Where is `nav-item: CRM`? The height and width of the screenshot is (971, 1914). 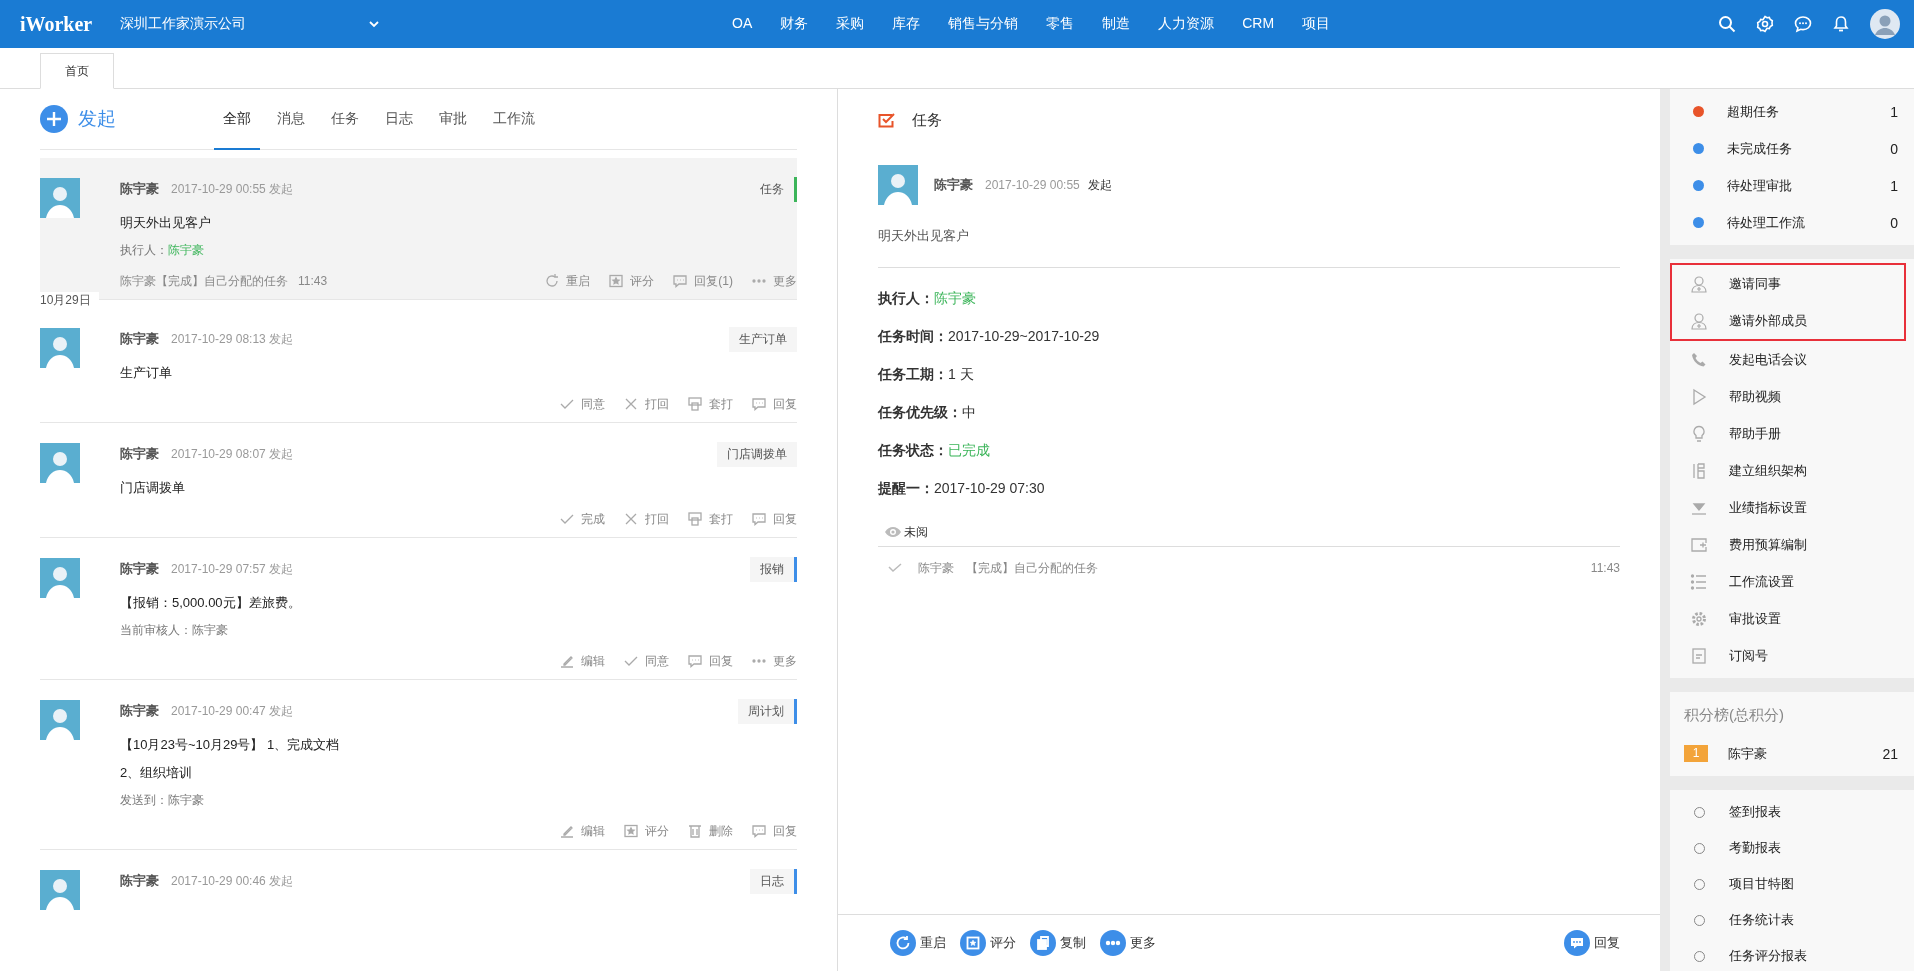
nav-item: CRM is located at coordinates (1258, 24).